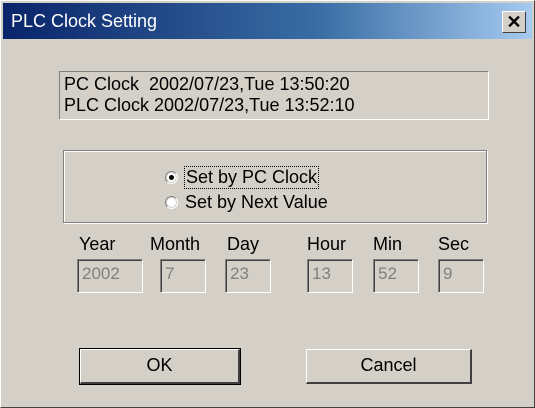 The height and width of the screenshot is (408, 535). I want to click on sec-field: 9, so click(461, 276).